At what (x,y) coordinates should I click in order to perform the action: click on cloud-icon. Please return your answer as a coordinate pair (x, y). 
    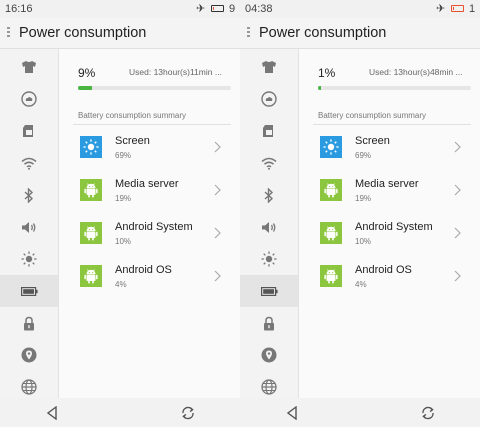
    Looking at the image, I should click on (29, 99).